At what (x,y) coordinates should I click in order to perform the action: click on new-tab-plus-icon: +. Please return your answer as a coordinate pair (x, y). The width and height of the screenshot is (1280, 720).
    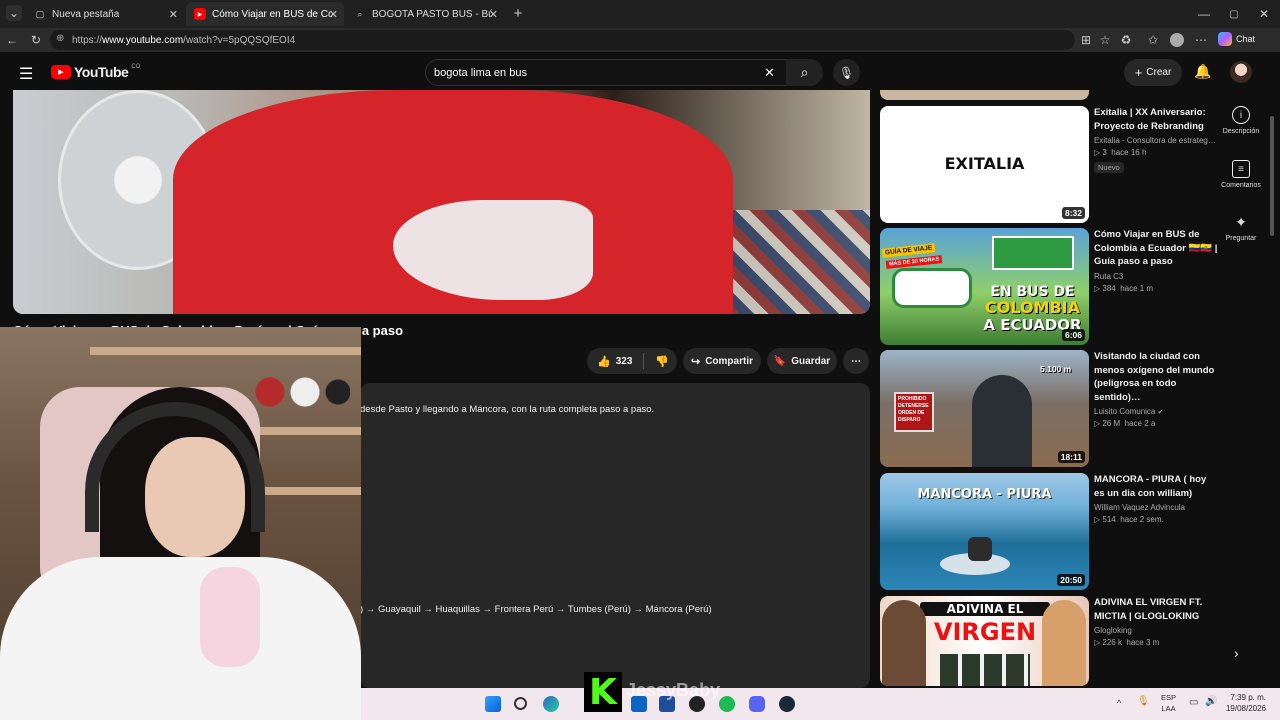
    Looking at the image, I should click on (518, 13).